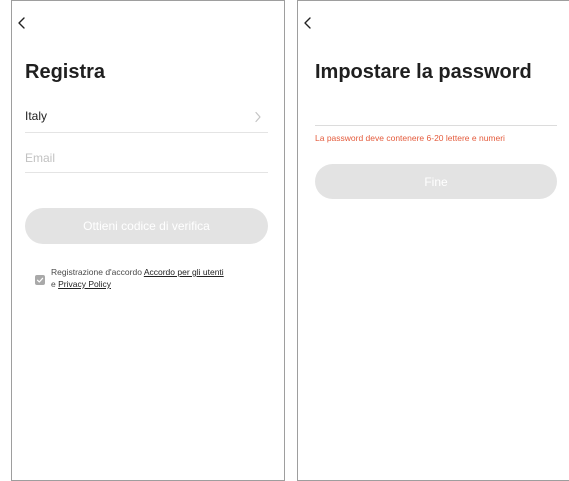  I want to click on password-field, so click(436, 113).